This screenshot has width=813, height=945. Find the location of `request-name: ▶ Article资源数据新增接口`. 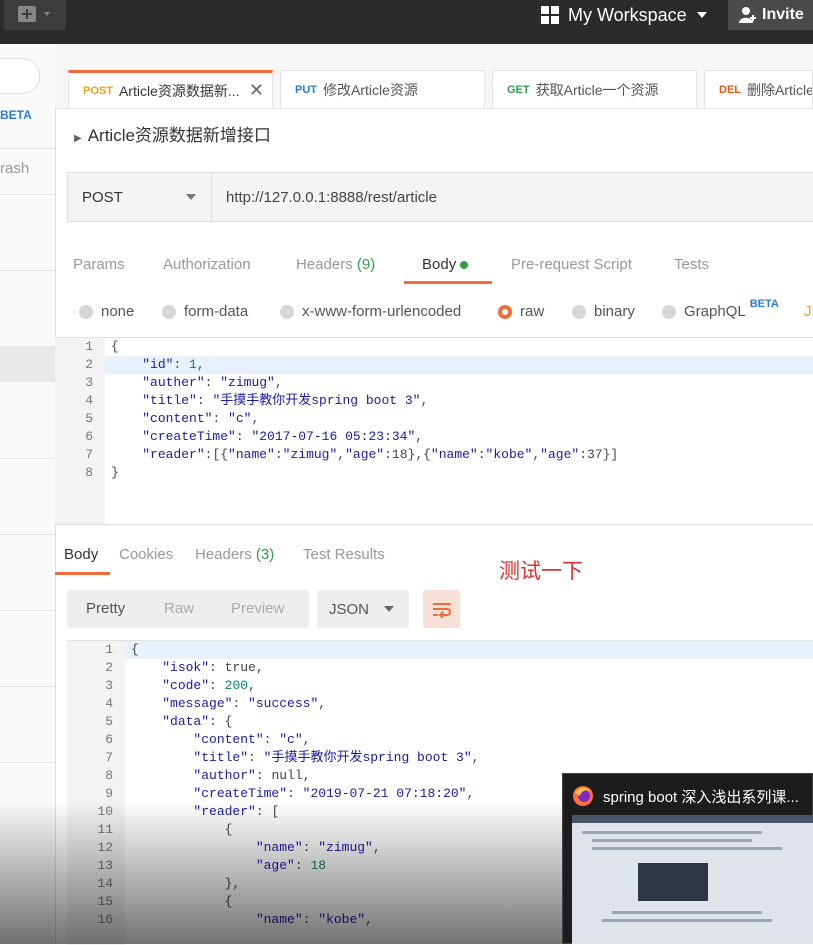

request-name: ▶ Article资源数据新增接口 is located at coordinates (172, 133).